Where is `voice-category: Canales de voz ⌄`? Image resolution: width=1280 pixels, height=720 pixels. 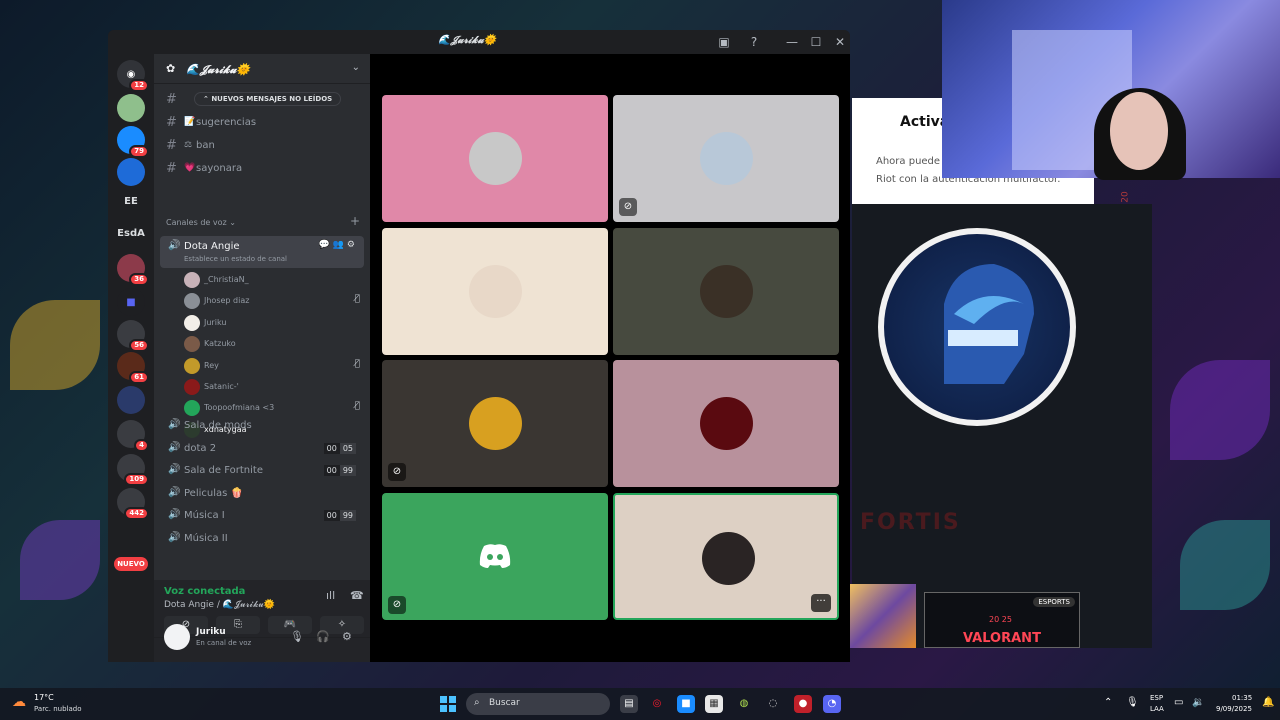
voice-category: Canales de voz ⌄ is located at coordinates (201, 222).